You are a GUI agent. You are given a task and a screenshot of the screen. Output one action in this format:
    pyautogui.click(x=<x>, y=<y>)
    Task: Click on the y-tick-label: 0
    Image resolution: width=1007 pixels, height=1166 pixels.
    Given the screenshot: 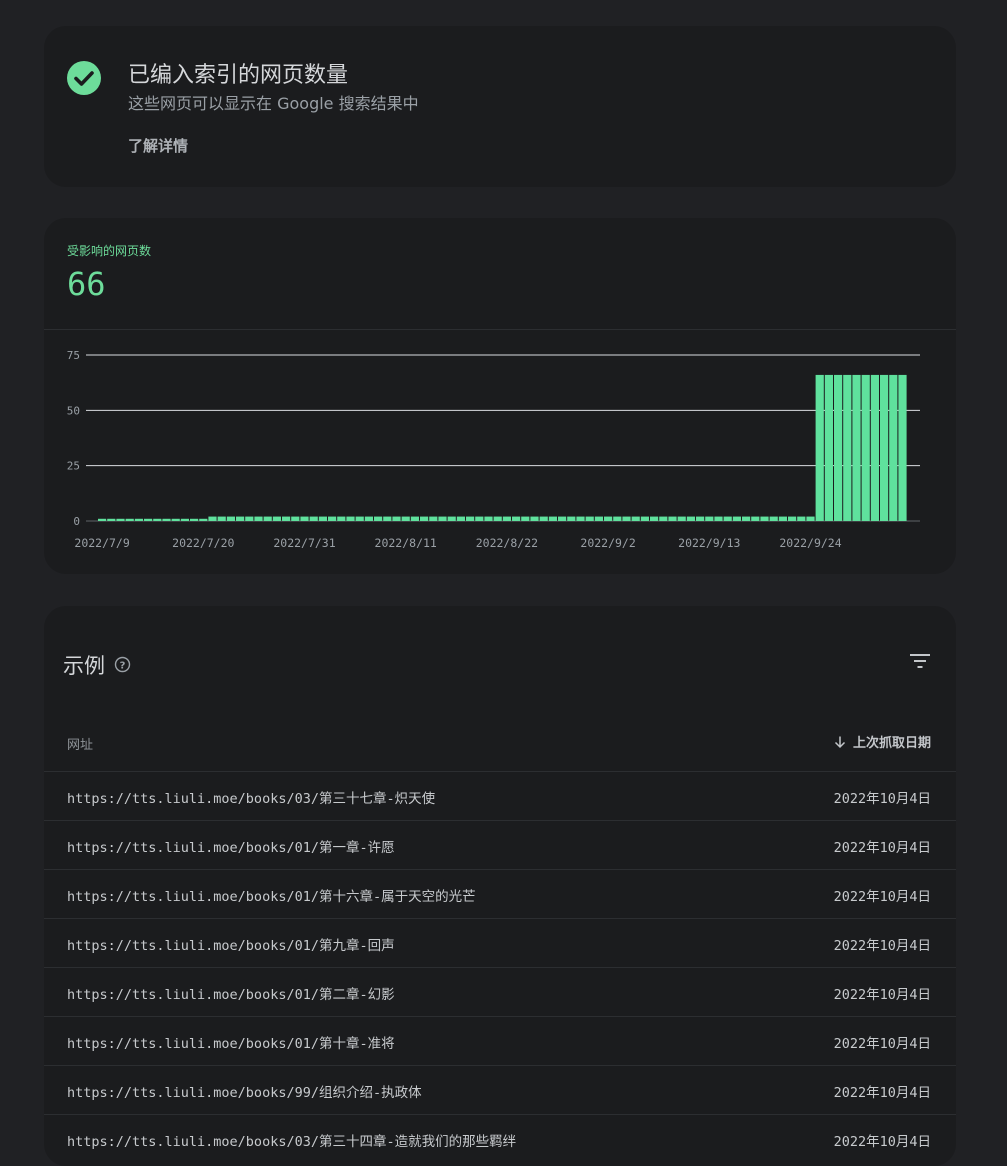 What is the action you would take?
    pyautogui.click(x=76, y=521)
    